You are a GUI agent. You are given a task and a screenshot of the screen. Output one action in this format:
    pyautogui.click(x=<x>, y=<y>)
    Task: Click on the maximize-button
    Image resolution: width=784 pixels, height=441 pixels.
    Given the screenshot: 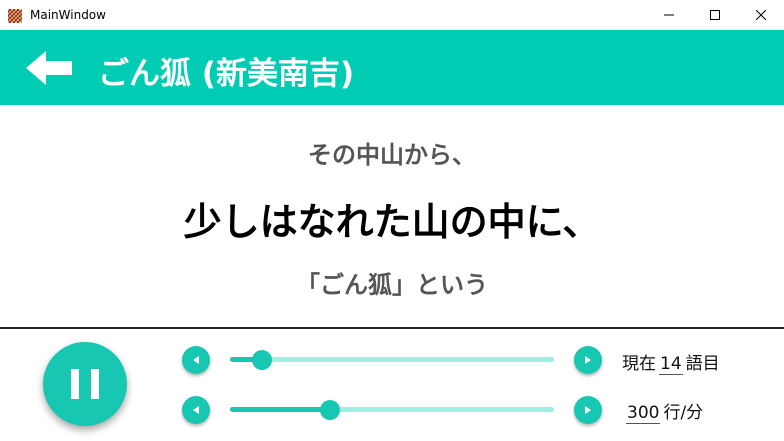 What is the action you would take?
    pyautogui.click(x=715, y=15)
    